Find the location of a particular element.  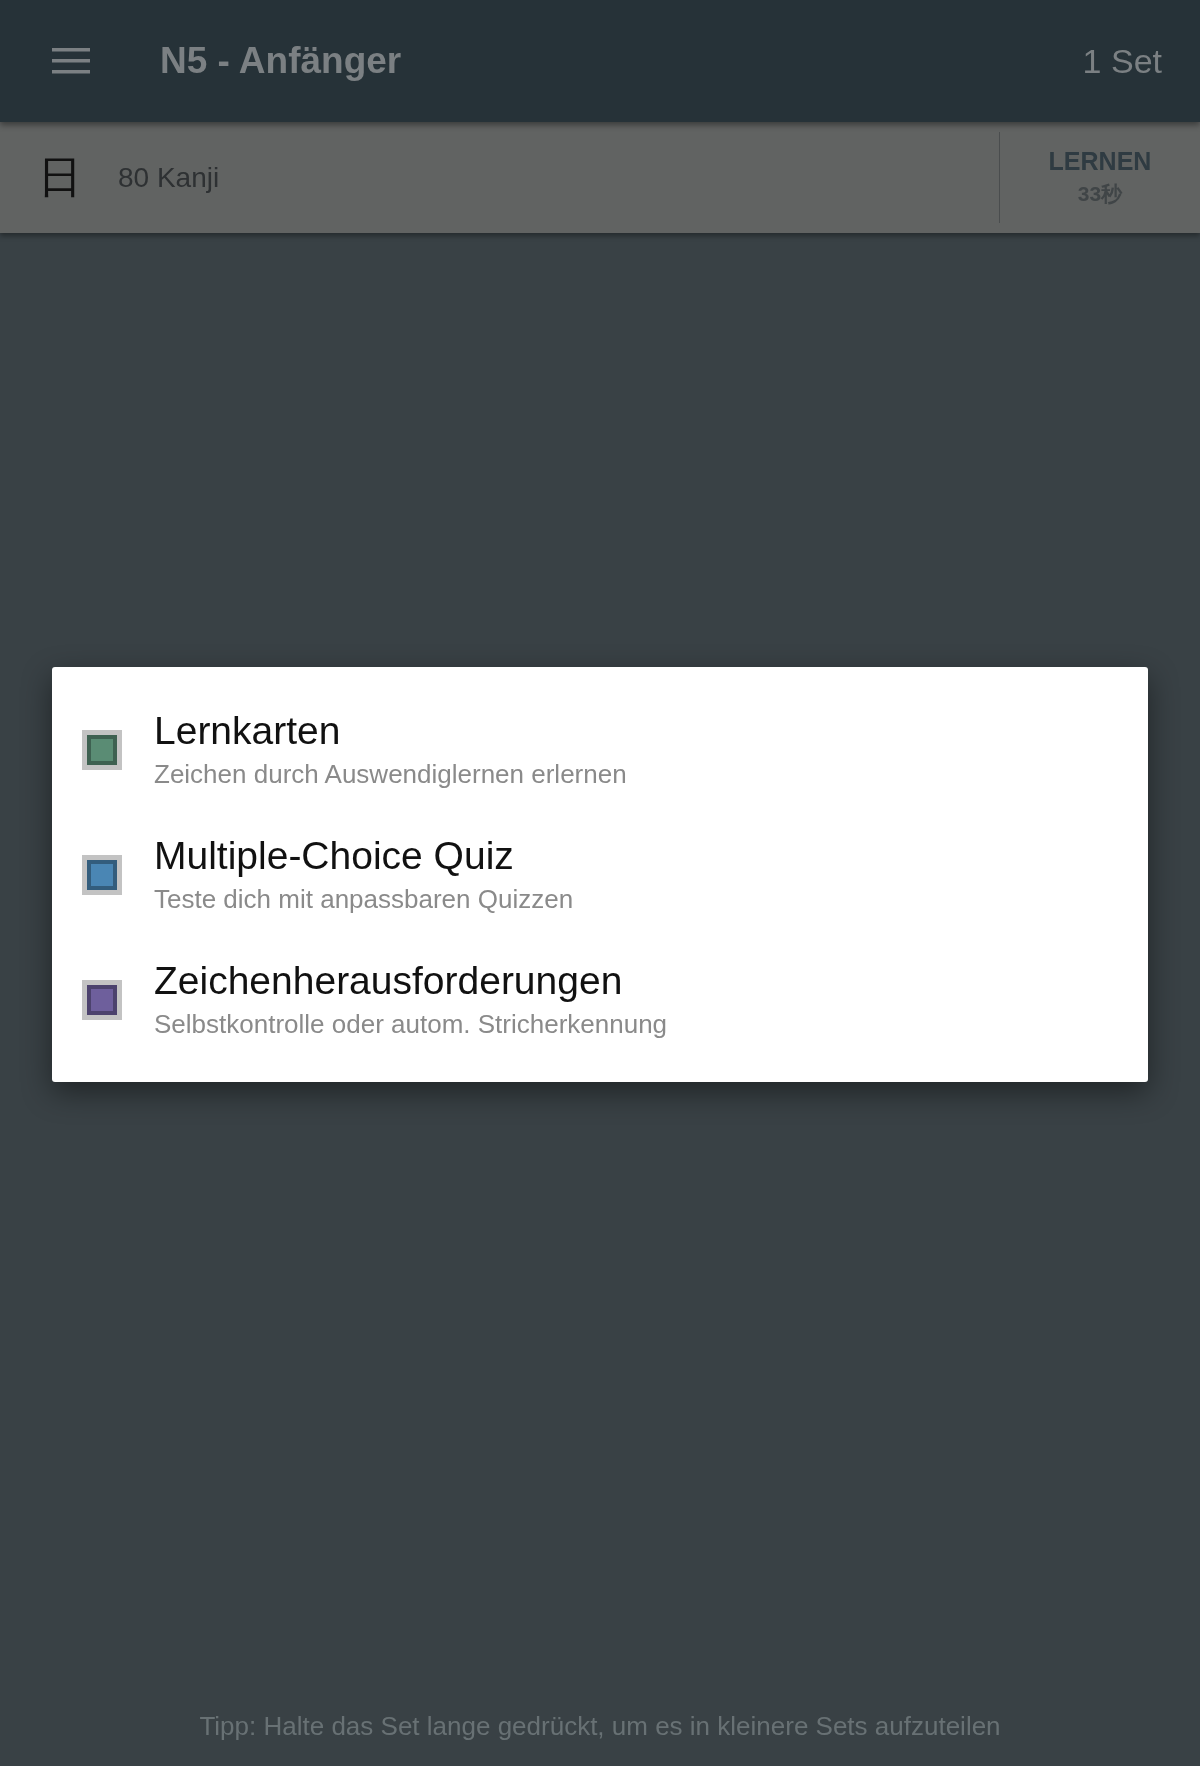

option-title: Multiple-Choice Quiz is located at coordinates (334, 856).